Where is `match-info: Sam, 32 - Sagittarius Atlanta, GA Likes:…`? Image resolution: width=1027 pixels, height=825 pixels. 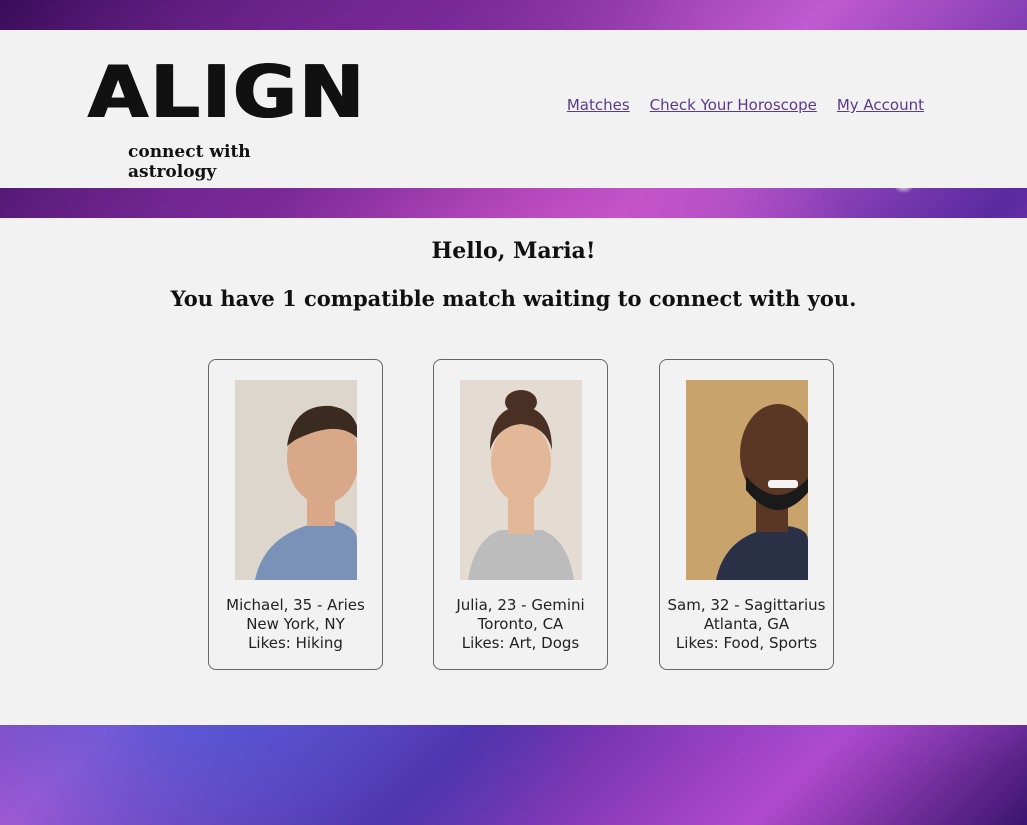 match-info: Sam, 32 - Sagittarius Atlanta, GA Likes:… is located at coordinates (746, 624).